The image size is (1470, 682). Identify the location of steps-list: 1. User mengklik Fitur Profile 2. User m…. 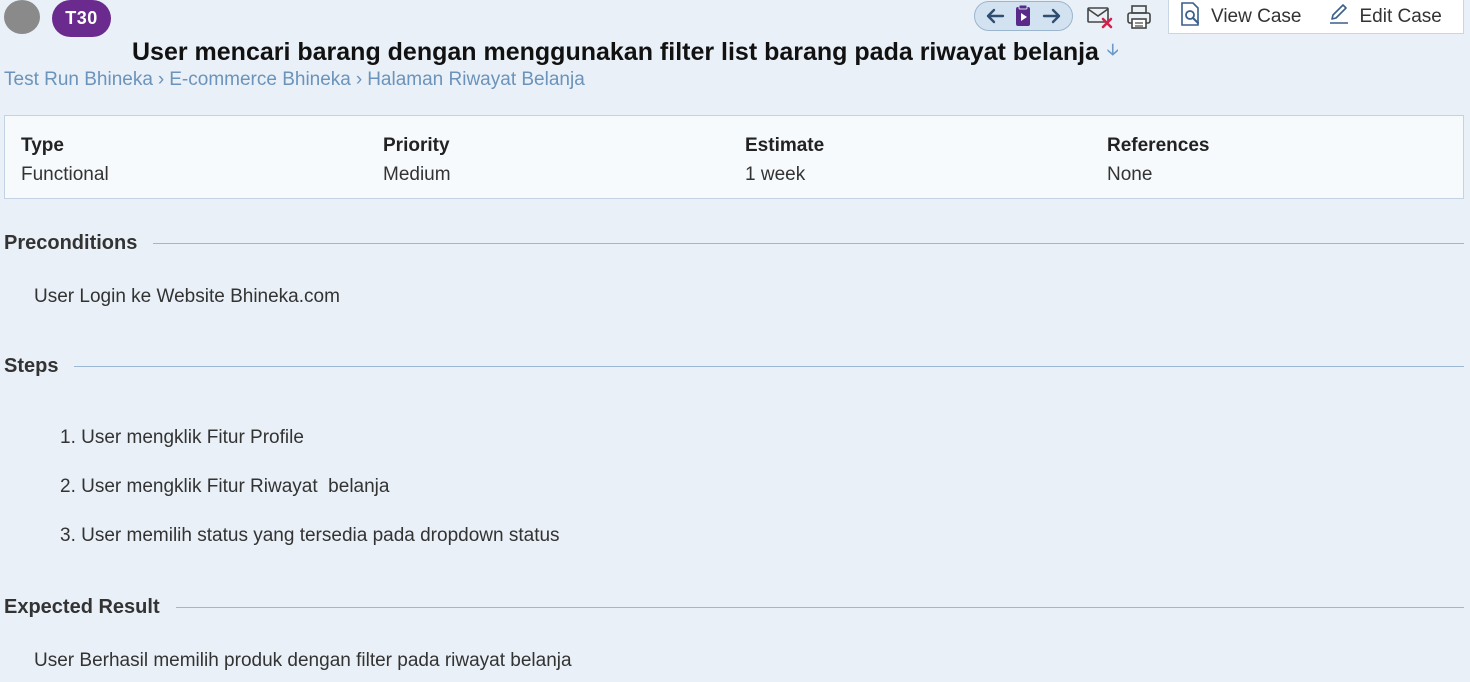
(310, 499).